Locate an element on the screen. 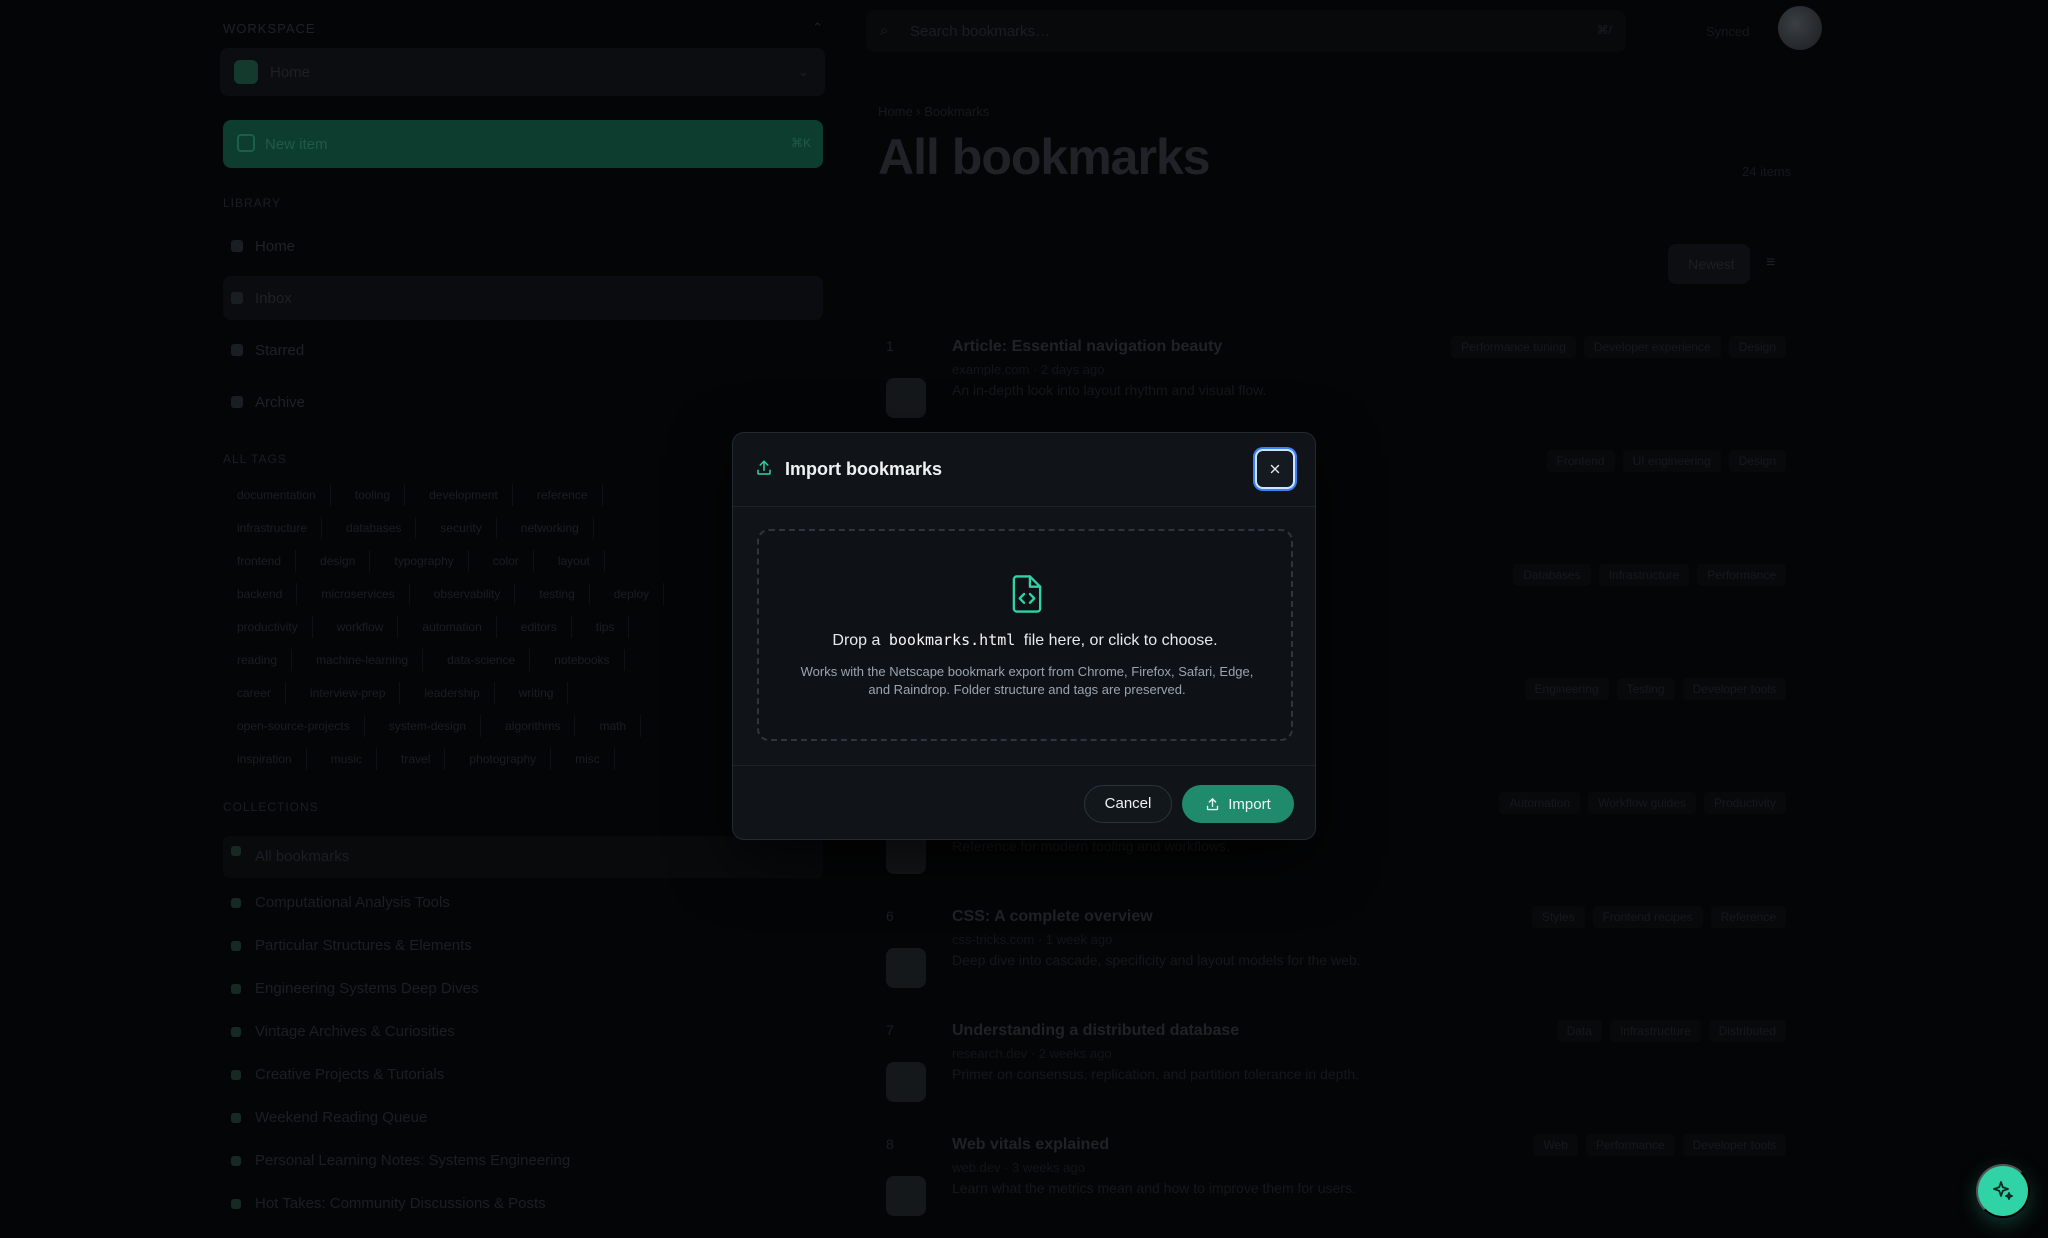  drop-filename: bookmarks.html is located at coordinates (952, 640).